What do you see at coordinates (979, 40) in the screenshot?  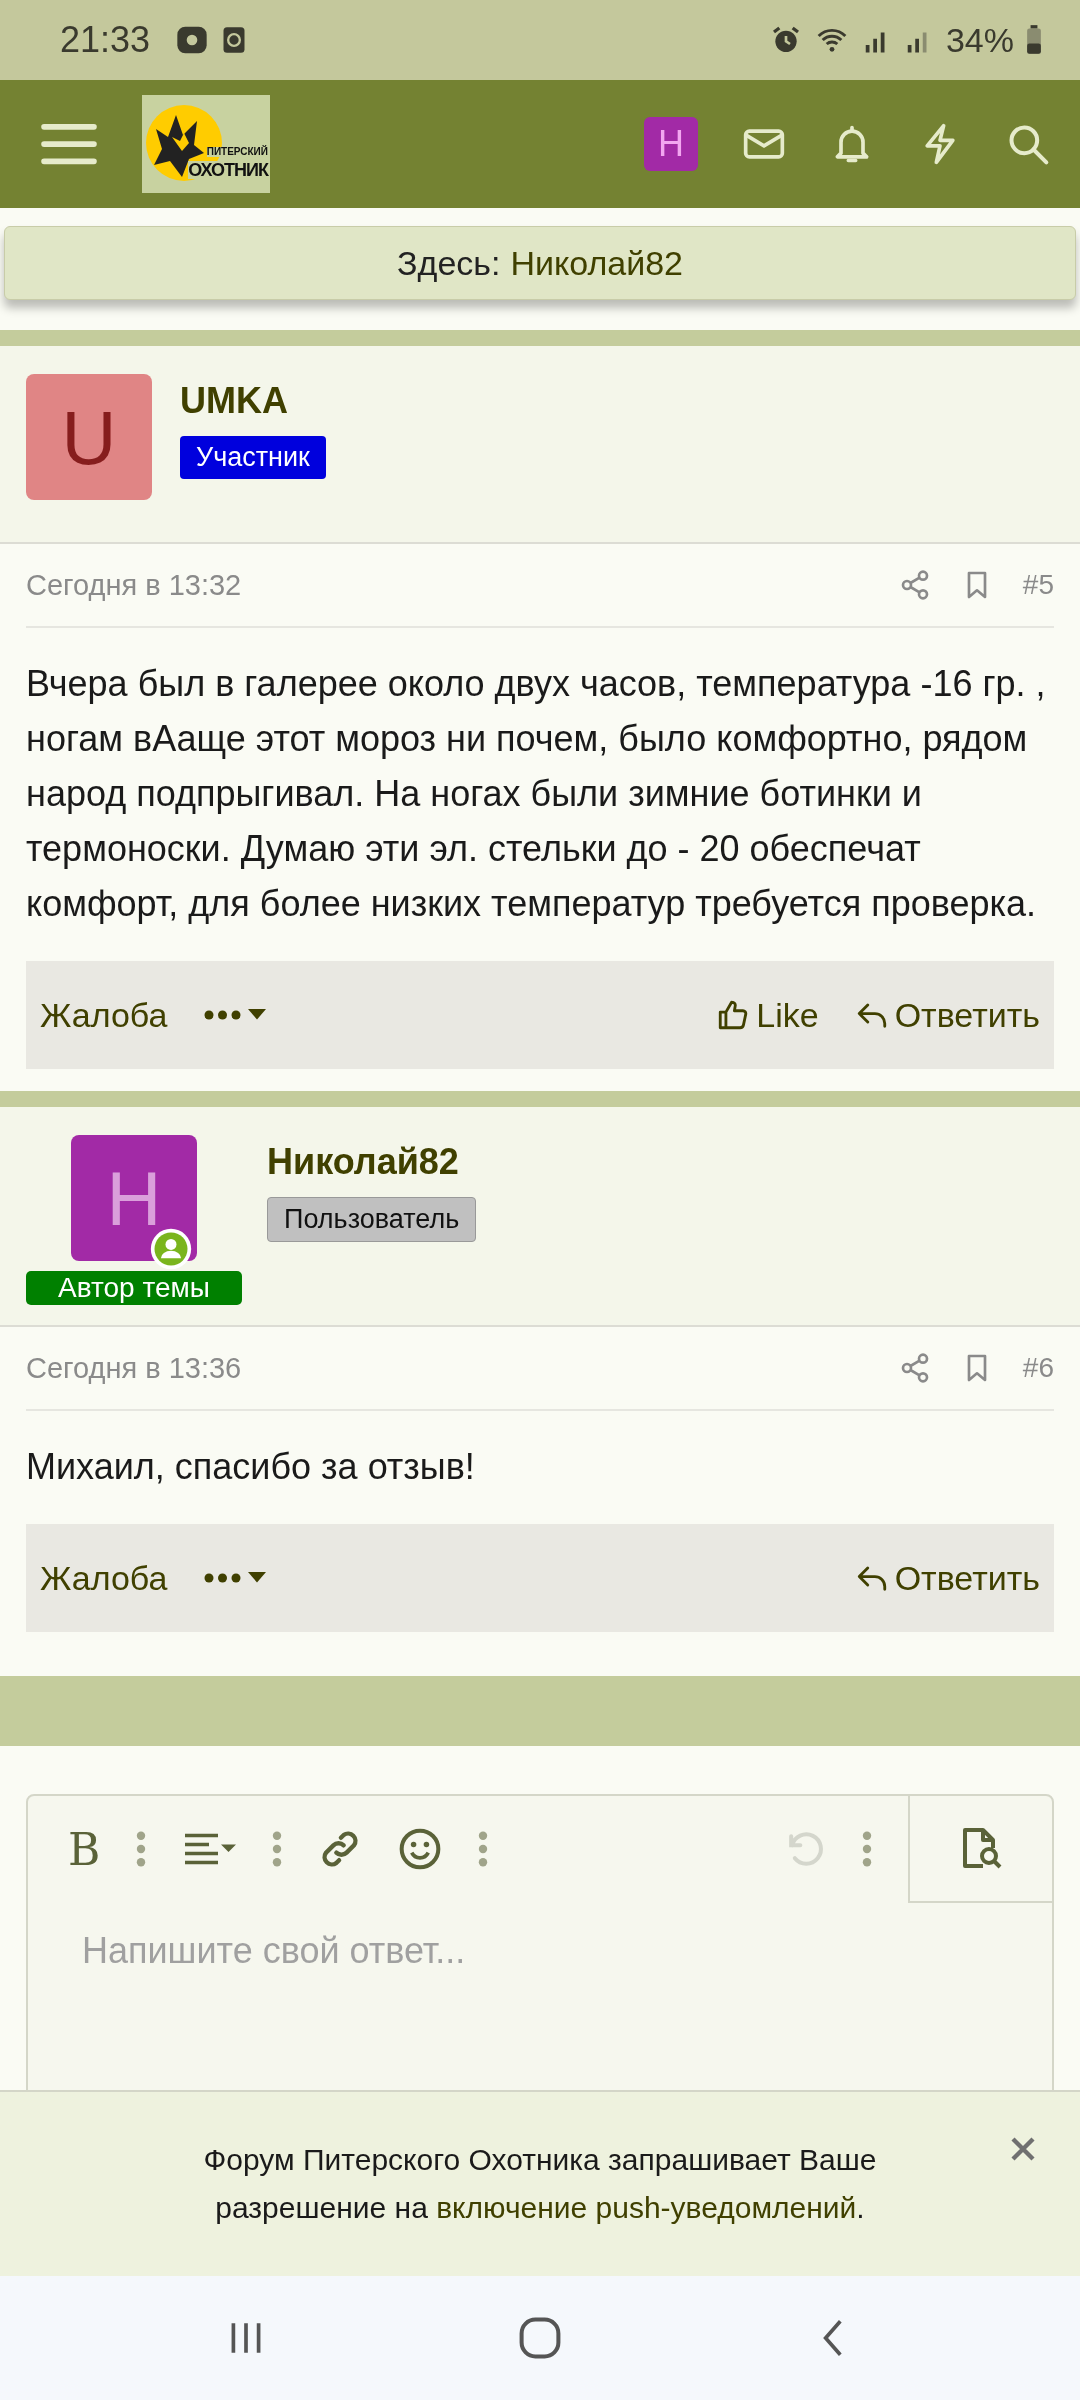 I see `battery-percent: 34%` at bounding box center [979, 40].